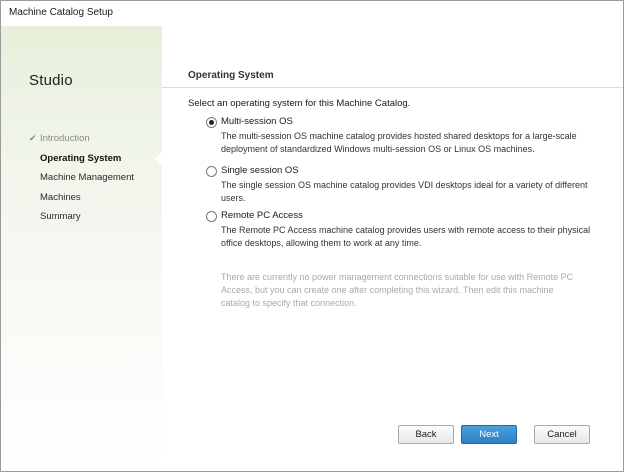 The width and height of the screenshot is (624, 472). I want to click on next-button: Next, so click(489, 434).